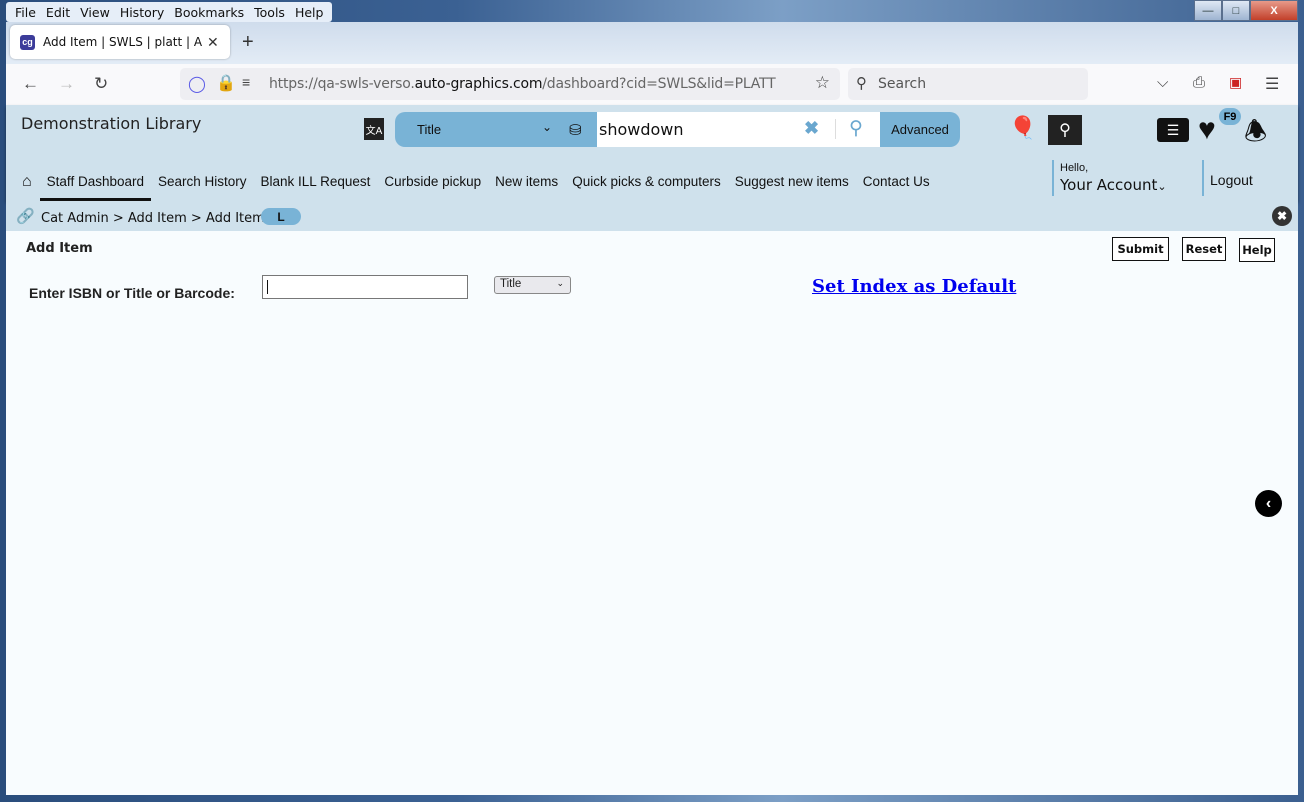 This screenshot has height=802, width=1304. I want to click on favorites-badge: F9, so click(1230, 116).